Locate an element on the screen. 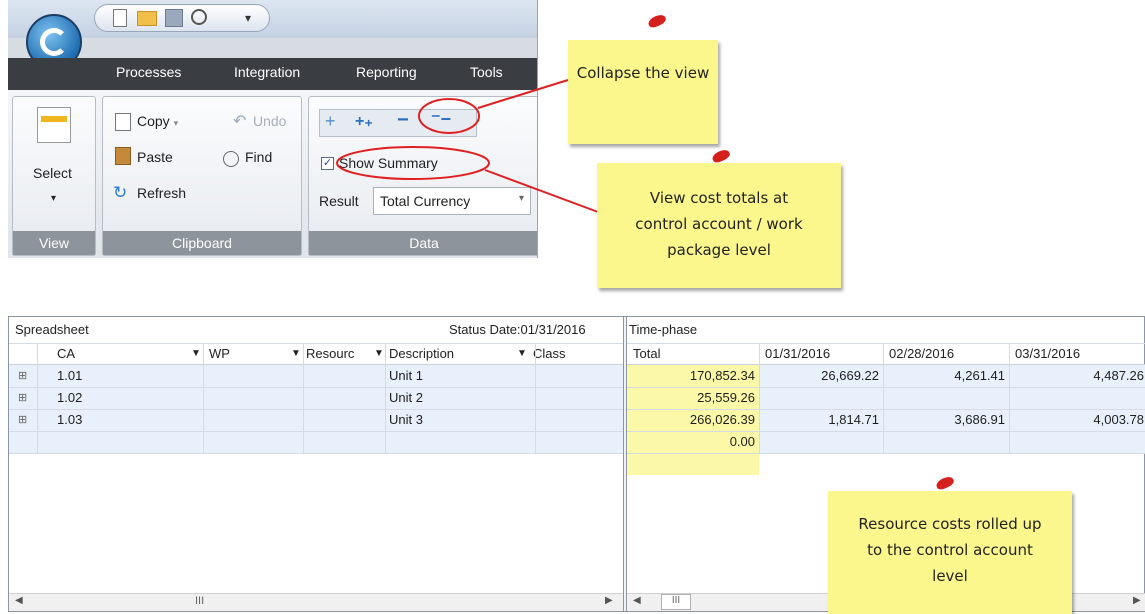  total-cell: 170,852.34 is located at coordinates (722, 375).